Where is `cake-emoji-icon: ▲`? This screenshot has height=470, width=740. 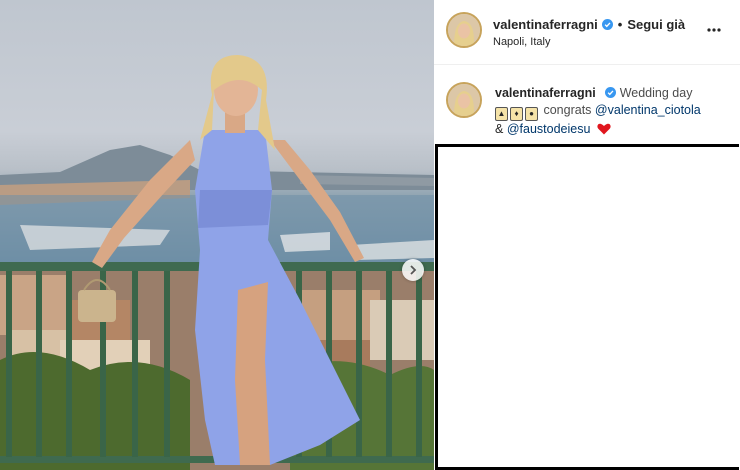 cake-emoji-icon: ▲ is located at coordinates (501, 114).